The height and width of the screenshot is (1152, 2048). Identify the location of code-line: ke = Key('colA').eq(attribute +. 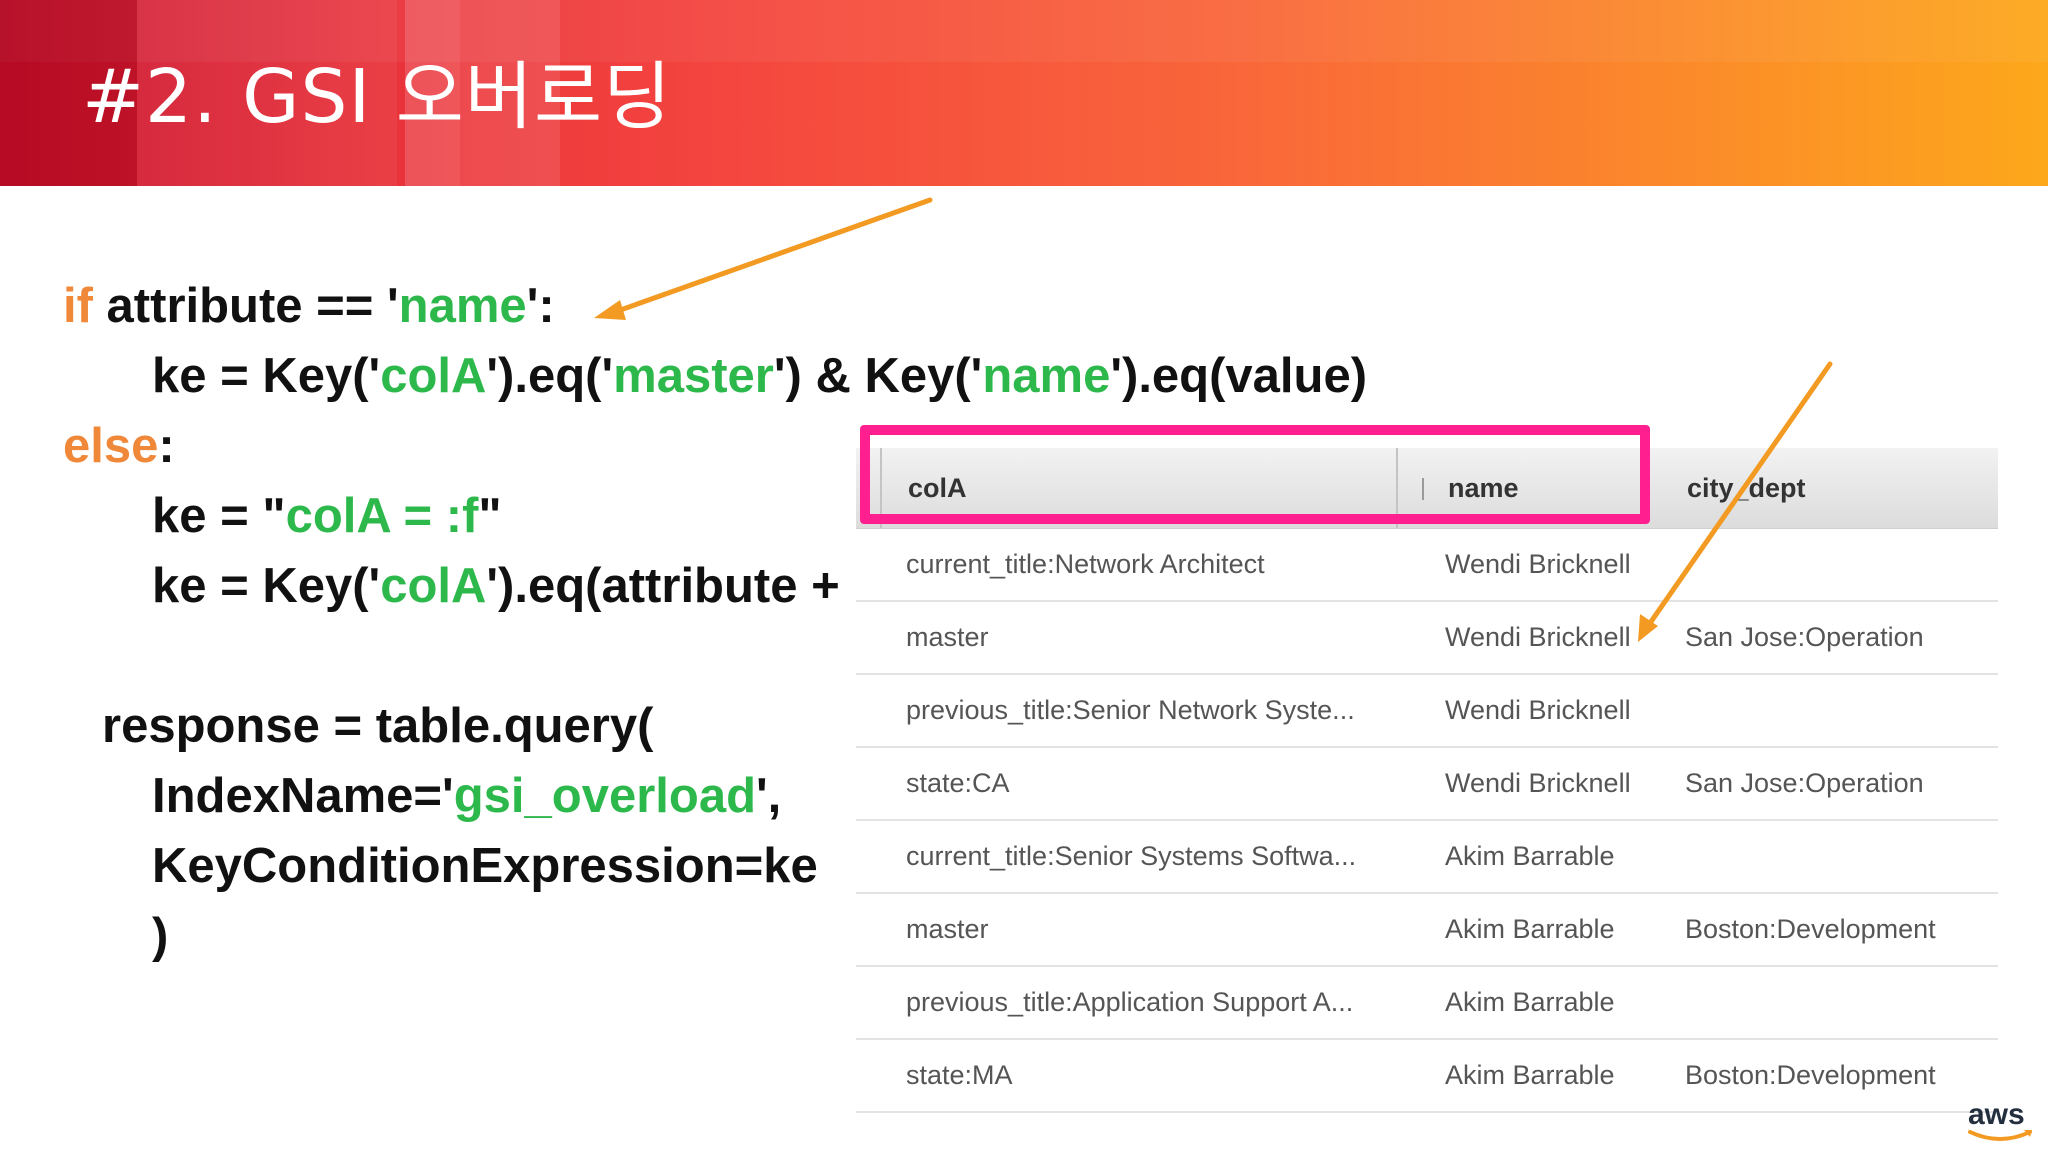
(496, 586).